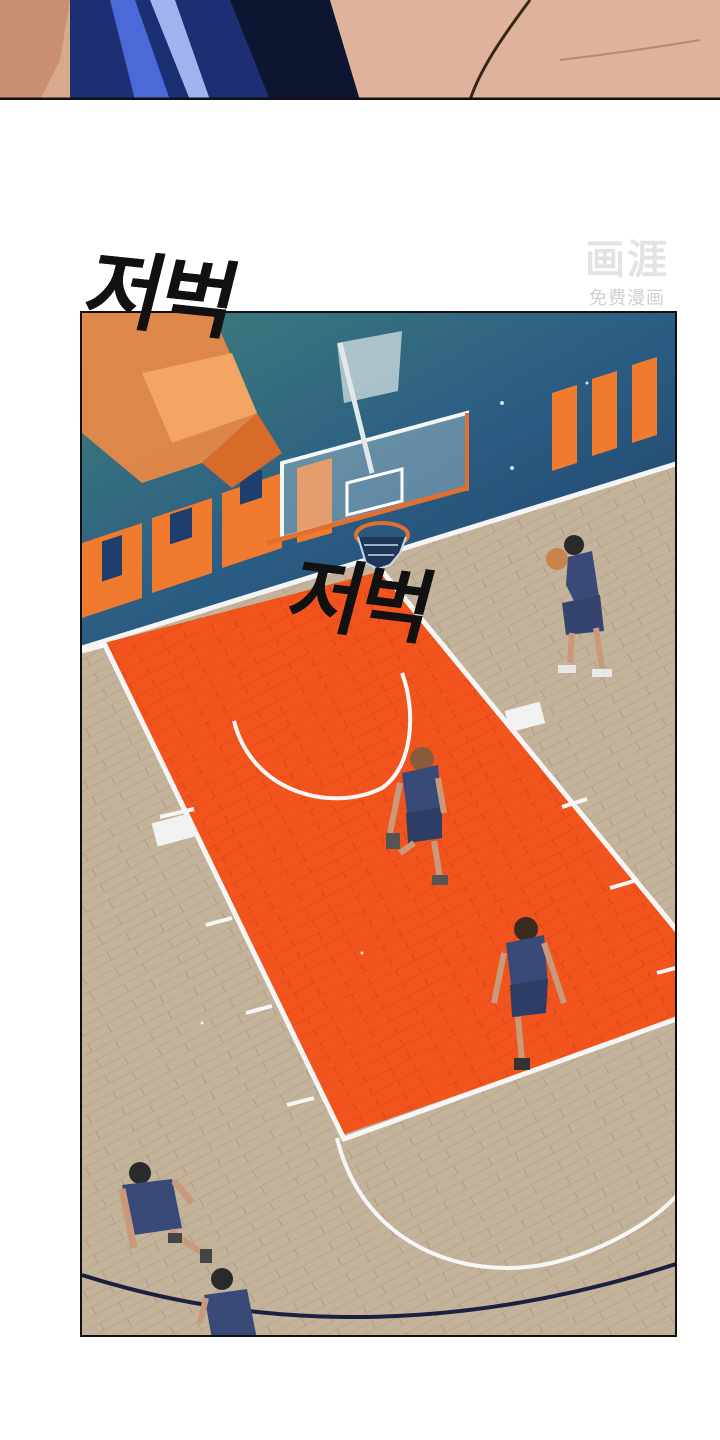 The width and height of the screenshot is (720, 1440). Describe the element at coordinates (627, 260) in the screenshot. I see `watermark-title: 画涯` at that location.